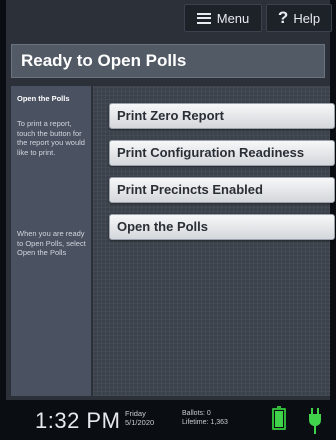 This screenshot has height=440, width=336. What do you see at coordinates (168, 61) in the screenshot?
I see `page-title: Ready to Open Polls` at bounding box center [168, 61].